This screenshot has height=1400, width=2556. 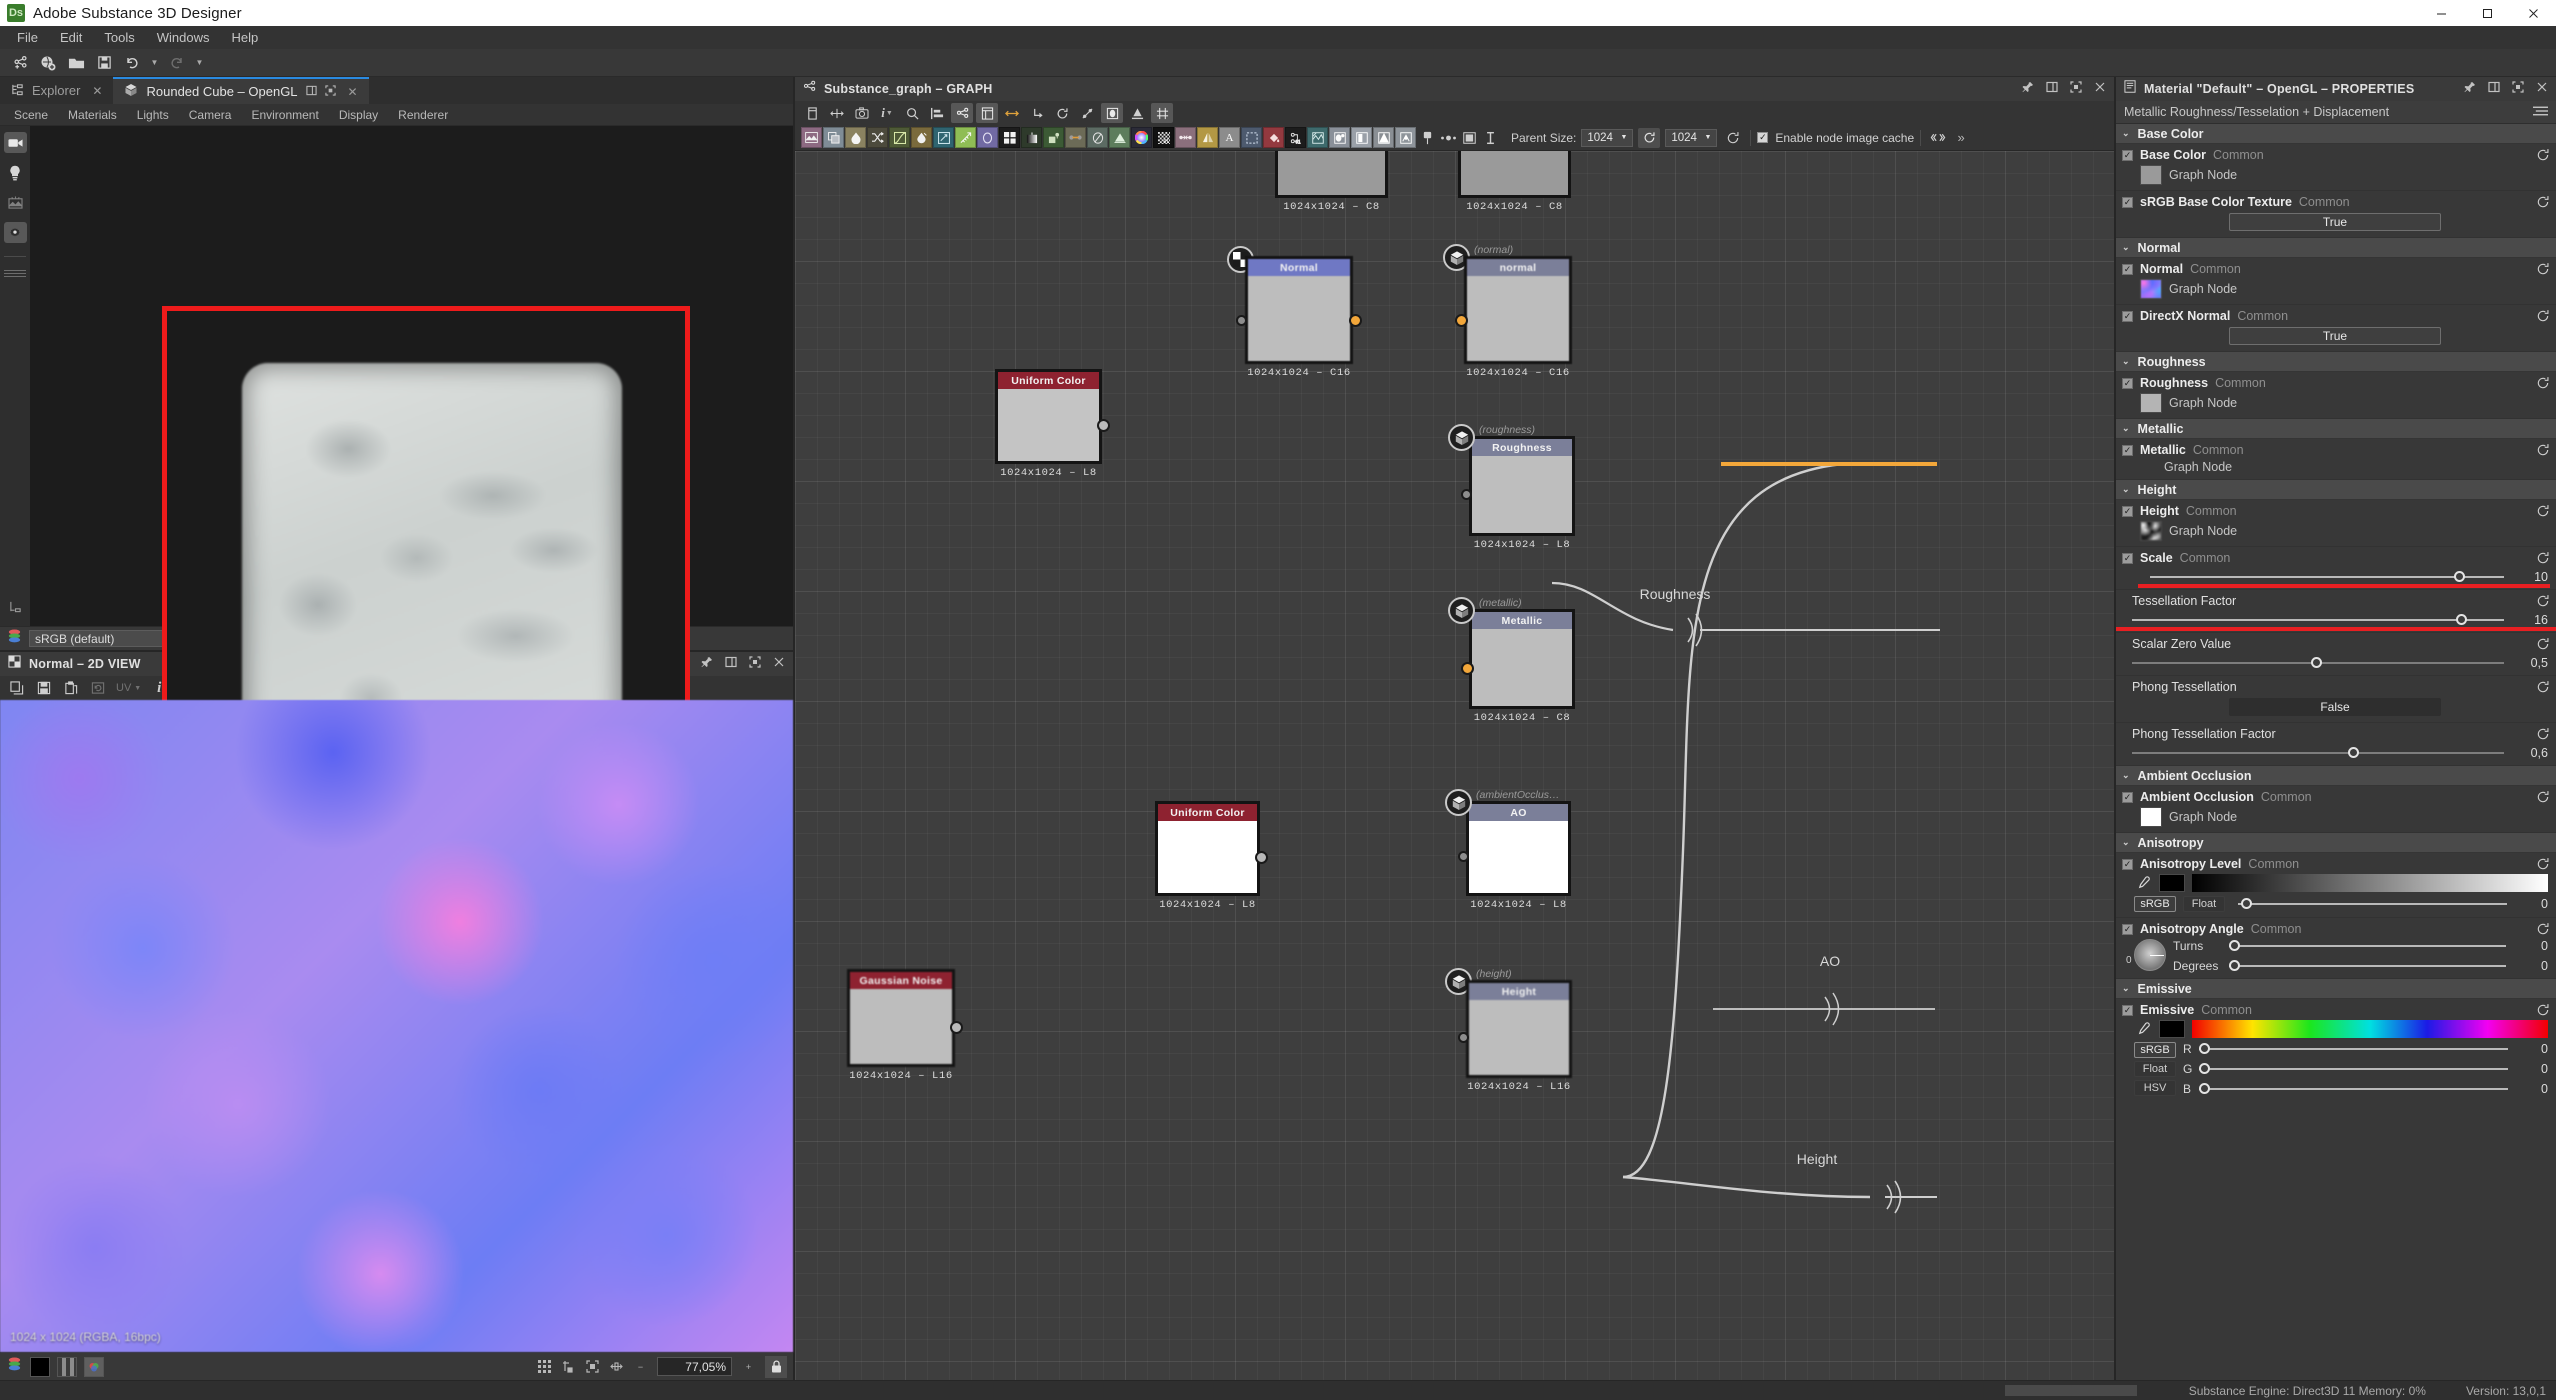 I want to click on group-header-roughness: ⌄ Roughness, so click(x=2336, y=362).